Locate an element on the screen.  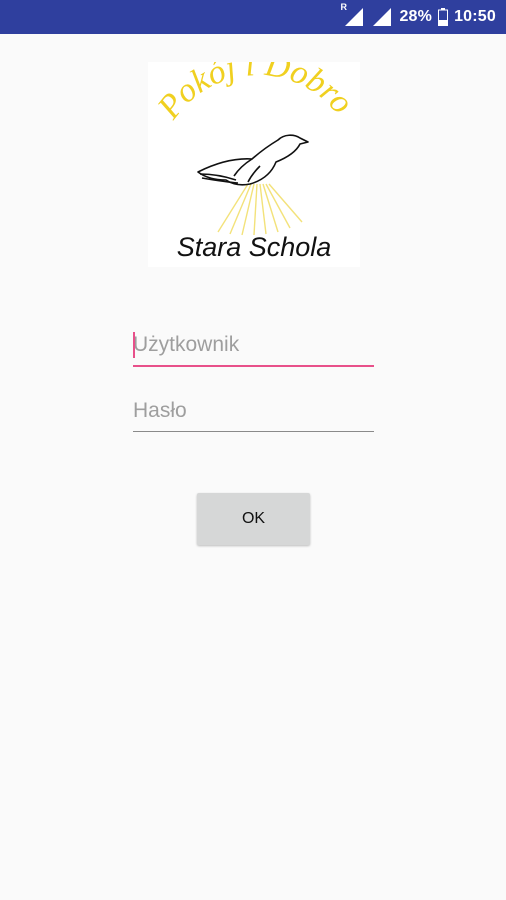
roaming-label: R is located at coordinates (343, 7).